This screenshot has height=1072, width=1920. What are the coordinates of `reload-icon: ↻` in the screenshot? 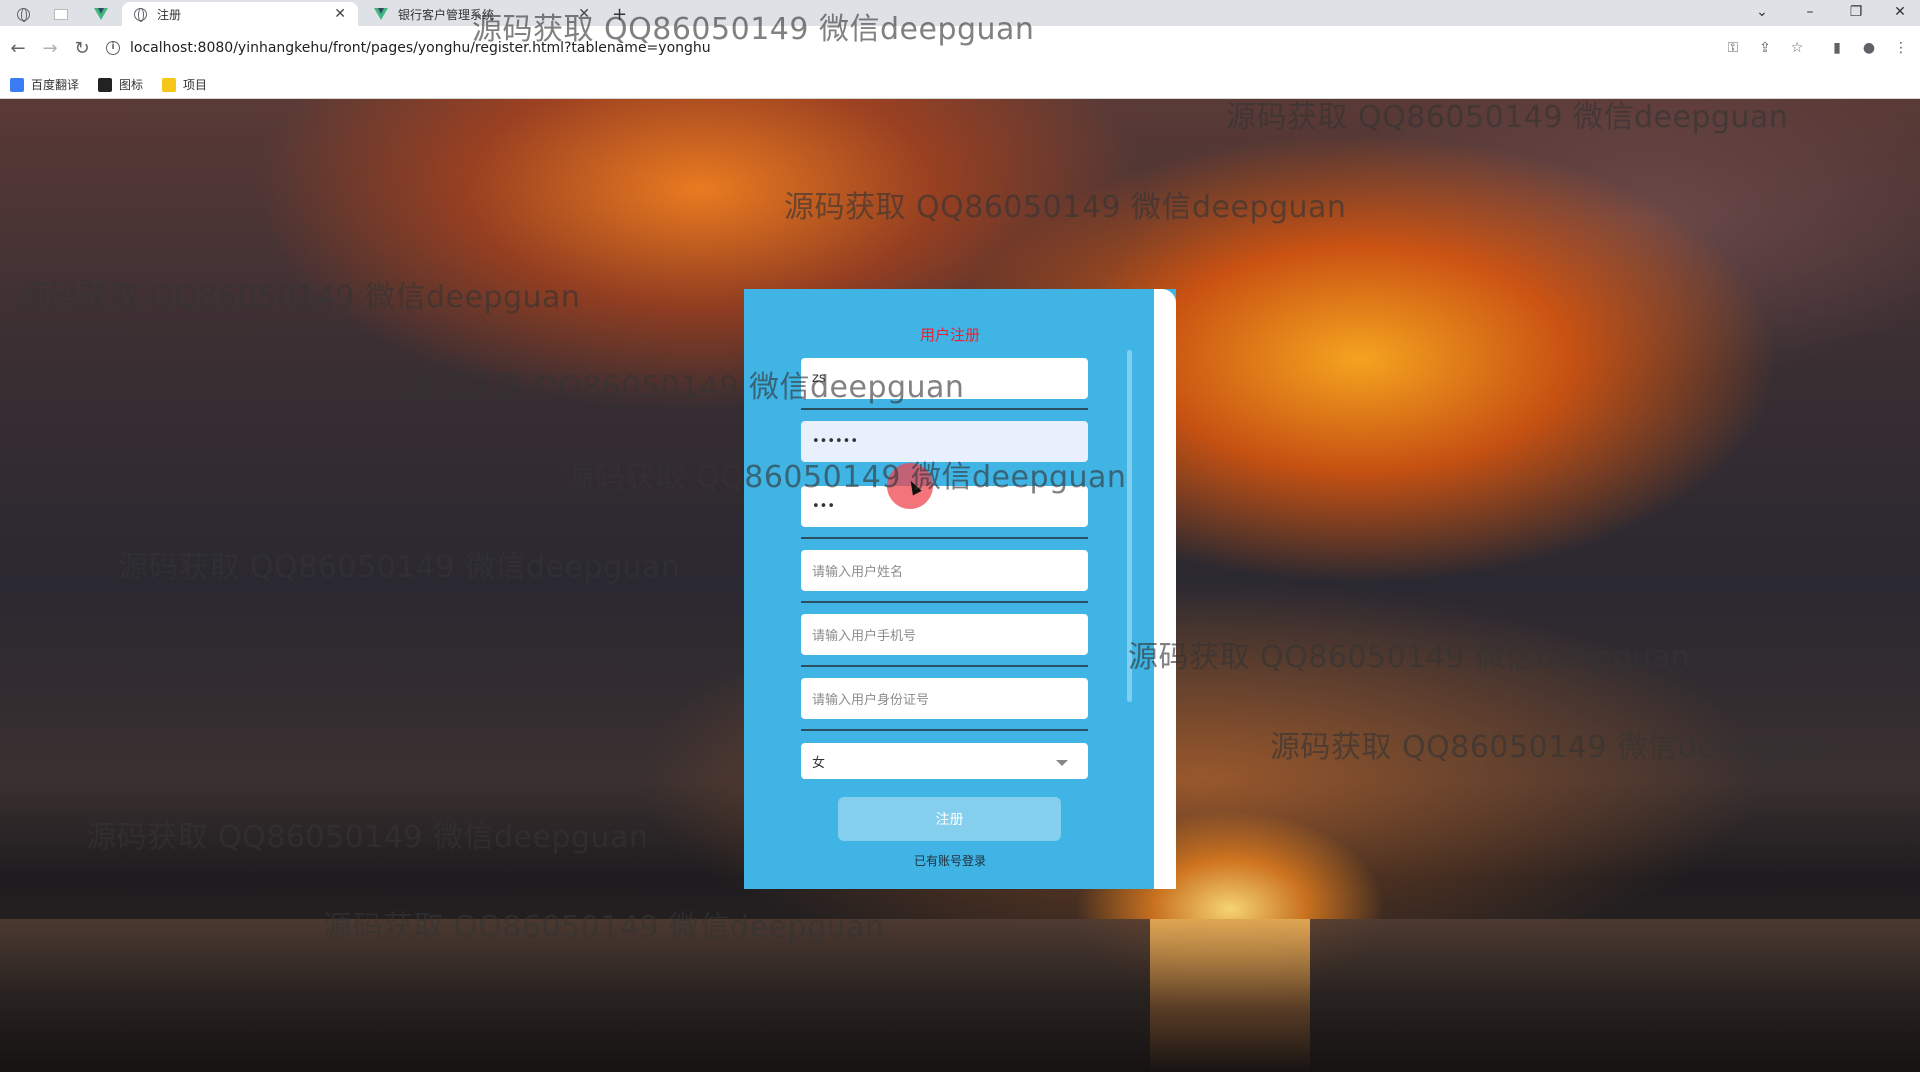 It's located at (82, 48).